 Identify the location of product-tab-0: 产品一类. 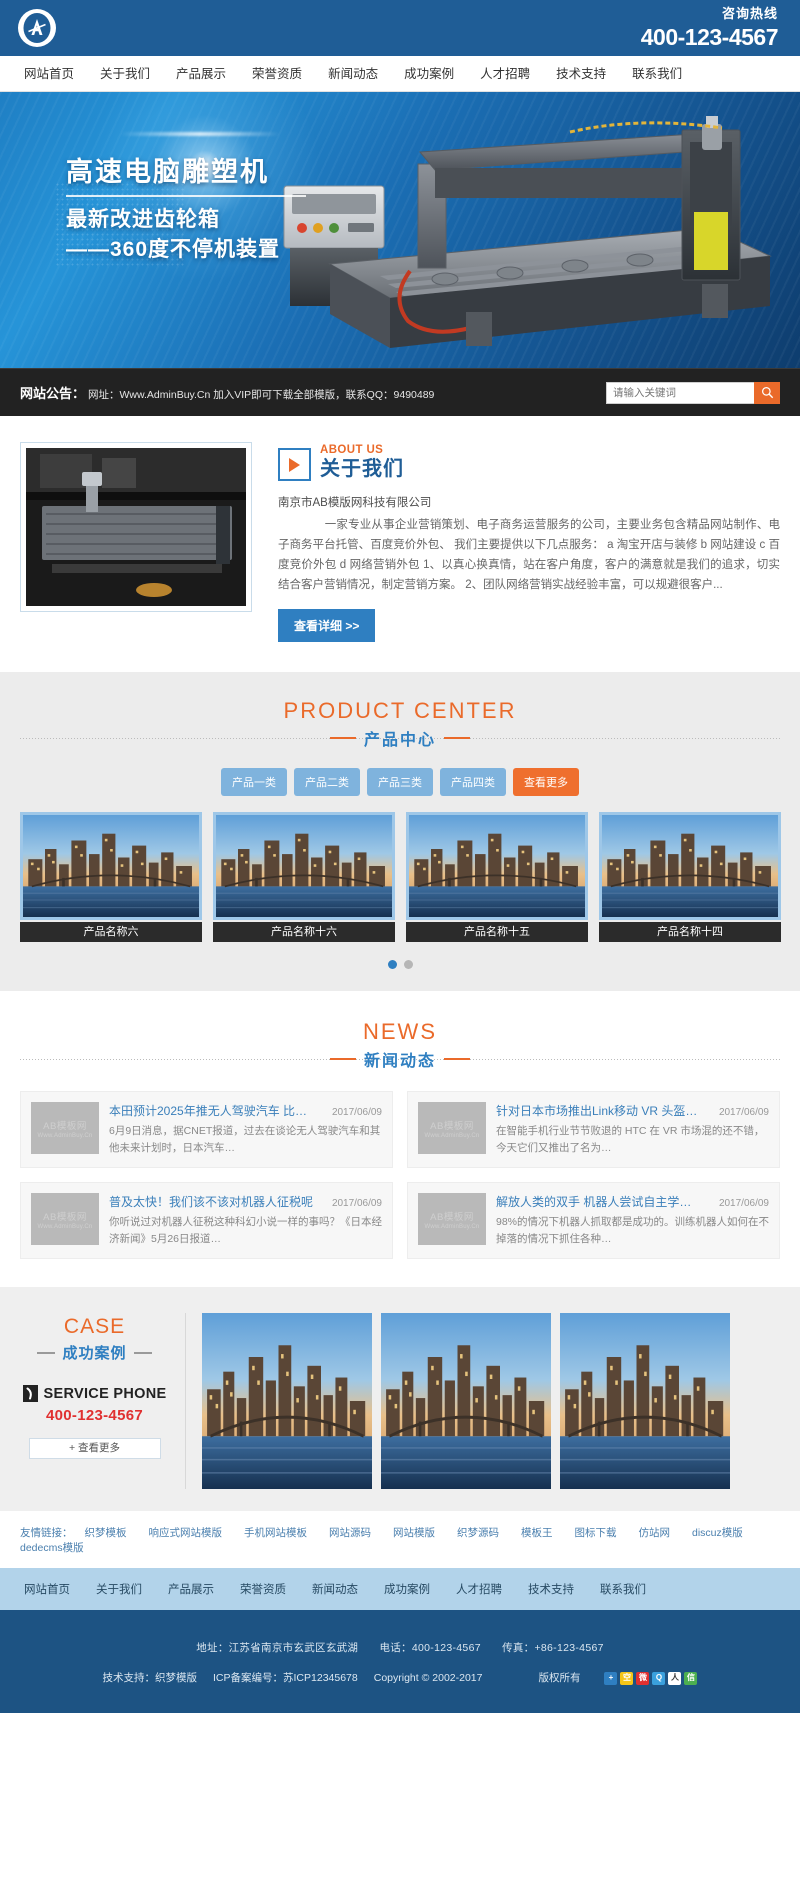
(254, 782).